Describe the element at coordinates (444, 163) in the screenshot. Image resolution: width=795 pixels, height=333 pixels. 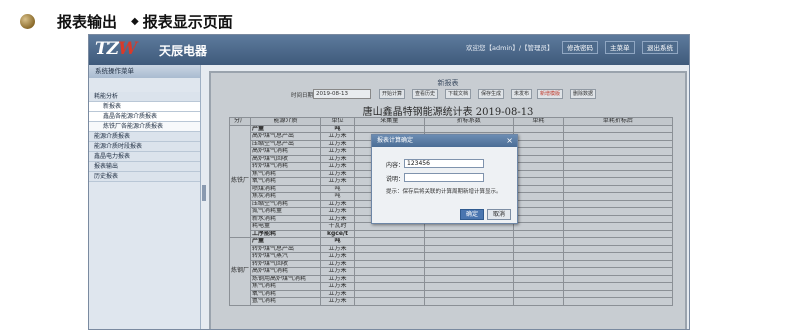
I see `content-input: 123456` at that location.